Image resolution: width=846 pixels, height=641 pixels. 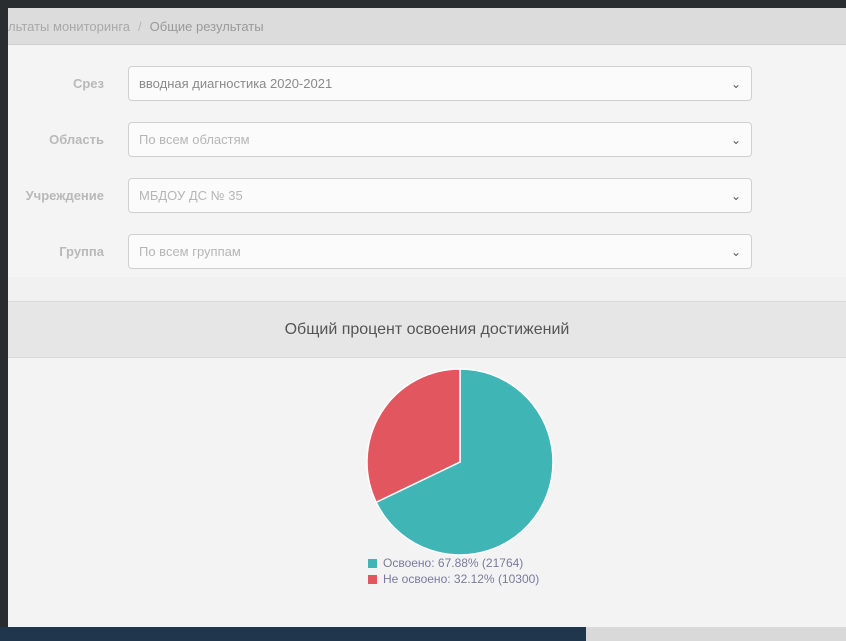 I want to click on oblast-select: По всем областям ⌄, so click(x=440, y=139).